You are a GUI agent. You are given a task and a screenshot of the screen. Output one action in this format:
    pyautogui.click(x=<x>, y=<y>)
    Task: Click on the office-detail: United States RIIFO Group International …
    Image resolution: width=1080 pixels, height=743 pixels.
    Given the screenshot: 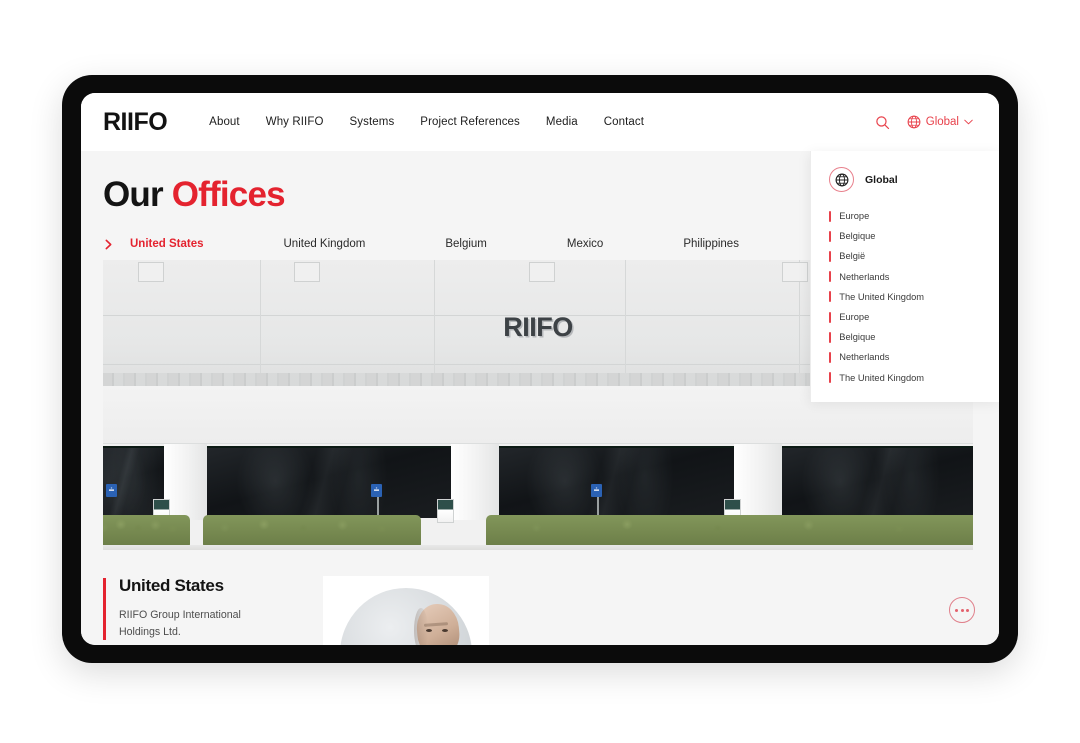 What is the action you would take?
    pyautogui.click(x=538, y=610)
    